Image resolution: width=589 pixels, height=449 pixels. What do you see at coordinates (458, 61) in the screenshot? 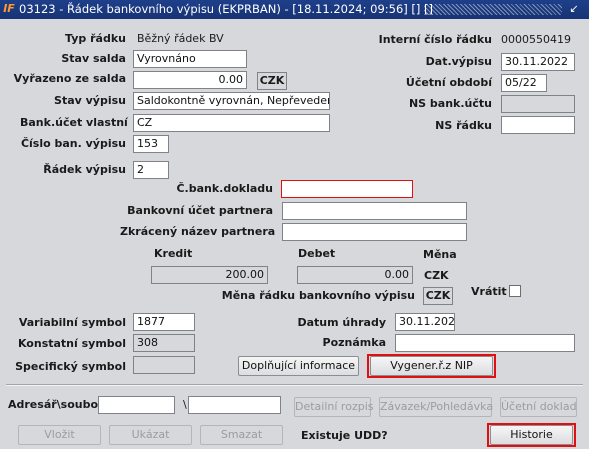
I see `dat-vypisu-label: Dat.výpisu` at bounding box center [458, 61].